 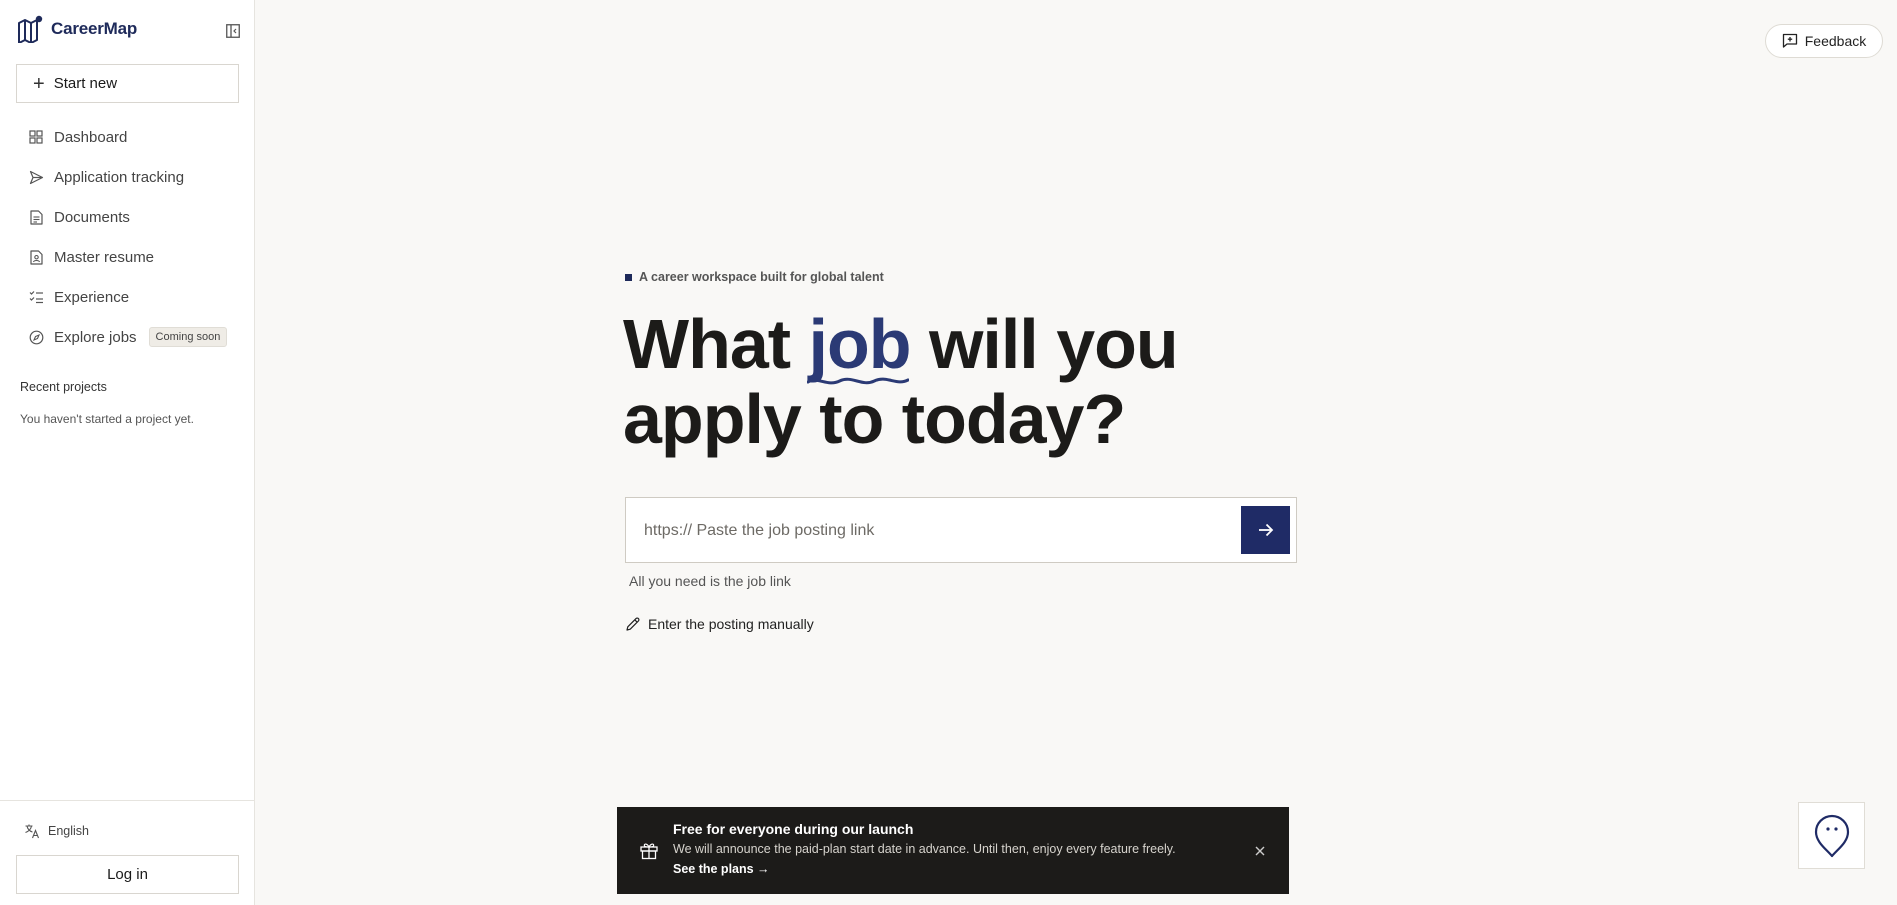 I want to click on sidebar-toggle-icon, so click(x=233, y=31).